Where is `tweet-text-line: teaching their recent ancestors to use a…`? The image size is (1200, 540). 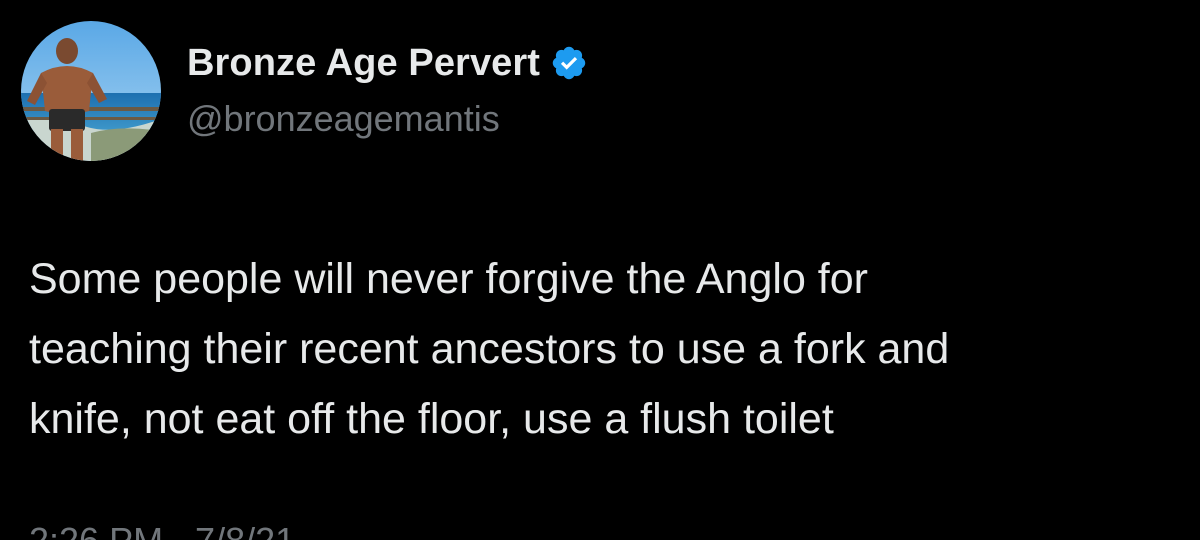
tweet-text-line: teaching their recent ancestors to use a… is located at coordinates (489, 349).